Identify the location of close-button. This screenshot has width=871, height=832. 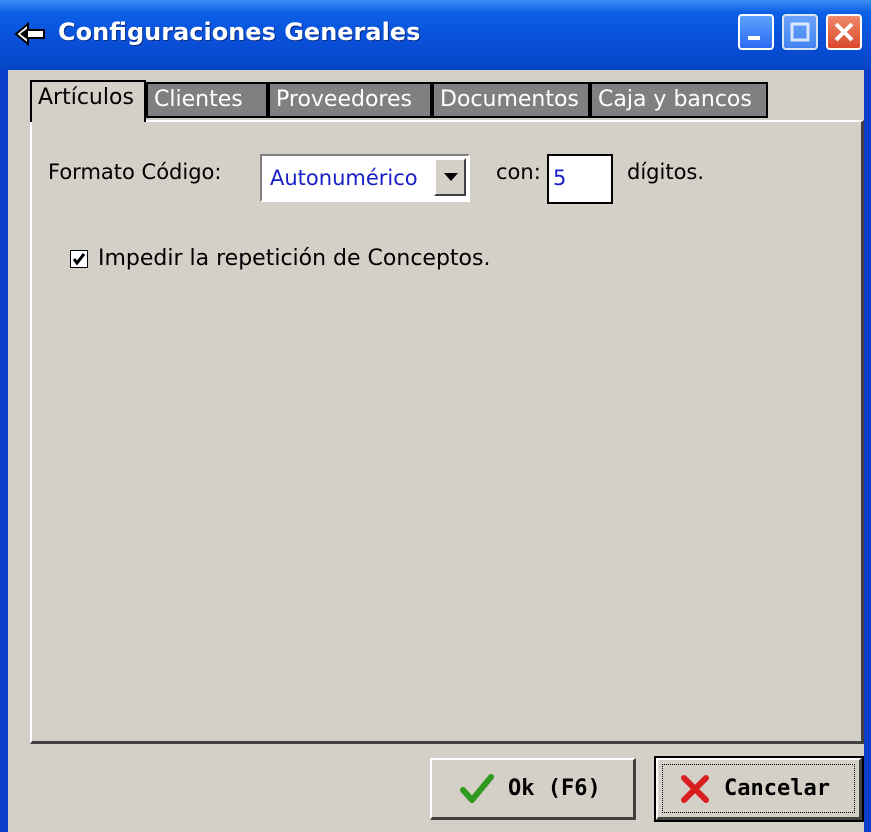
(844, 32).